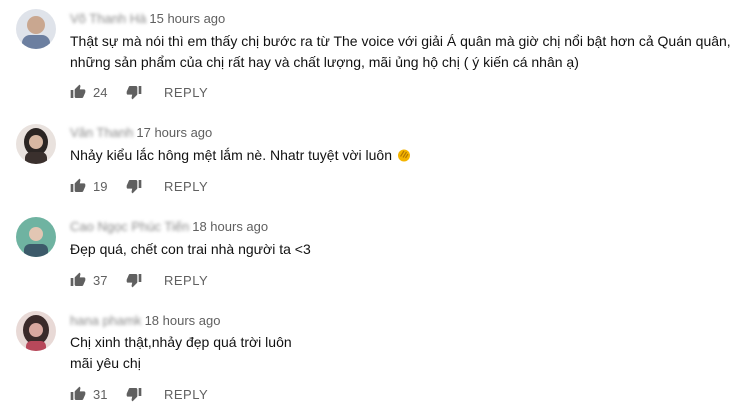 The width and height of the screenshot is (732, 409). I want to click on timestamp: 17 hours ago, so click(174, 132).